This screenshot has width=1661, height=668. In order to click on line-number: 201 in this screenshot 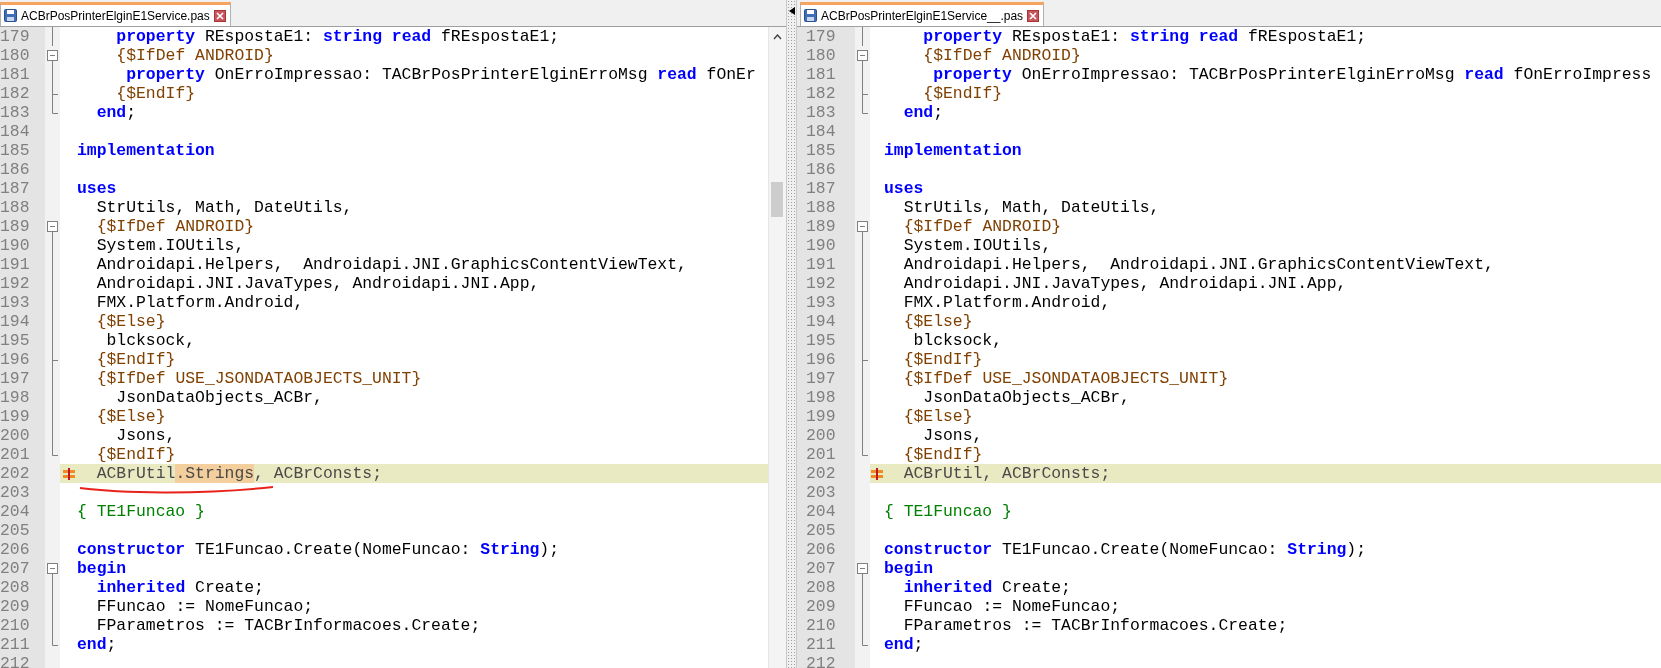, I will do `click(826, 454)`.